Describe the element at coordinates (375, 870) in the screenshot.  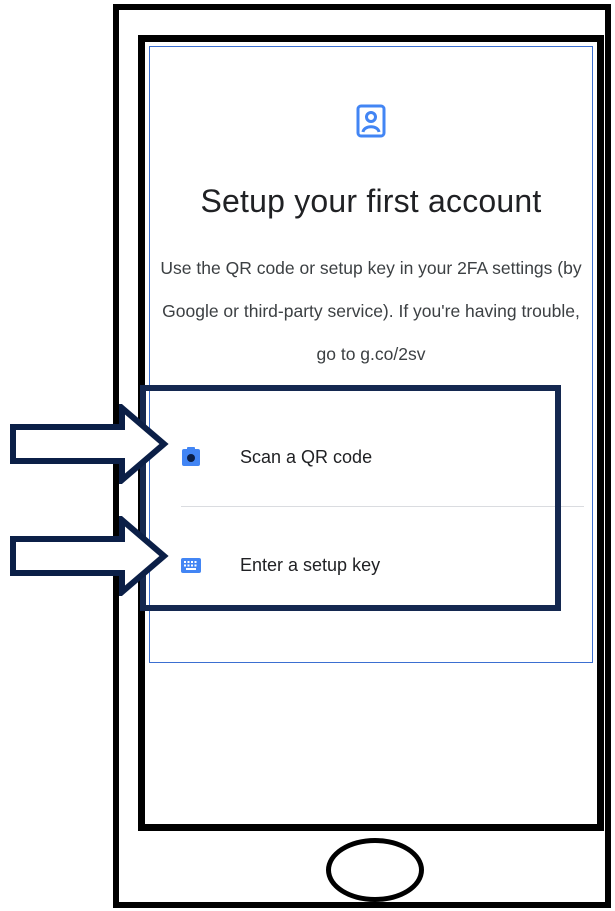
I see `home-button` at that location.